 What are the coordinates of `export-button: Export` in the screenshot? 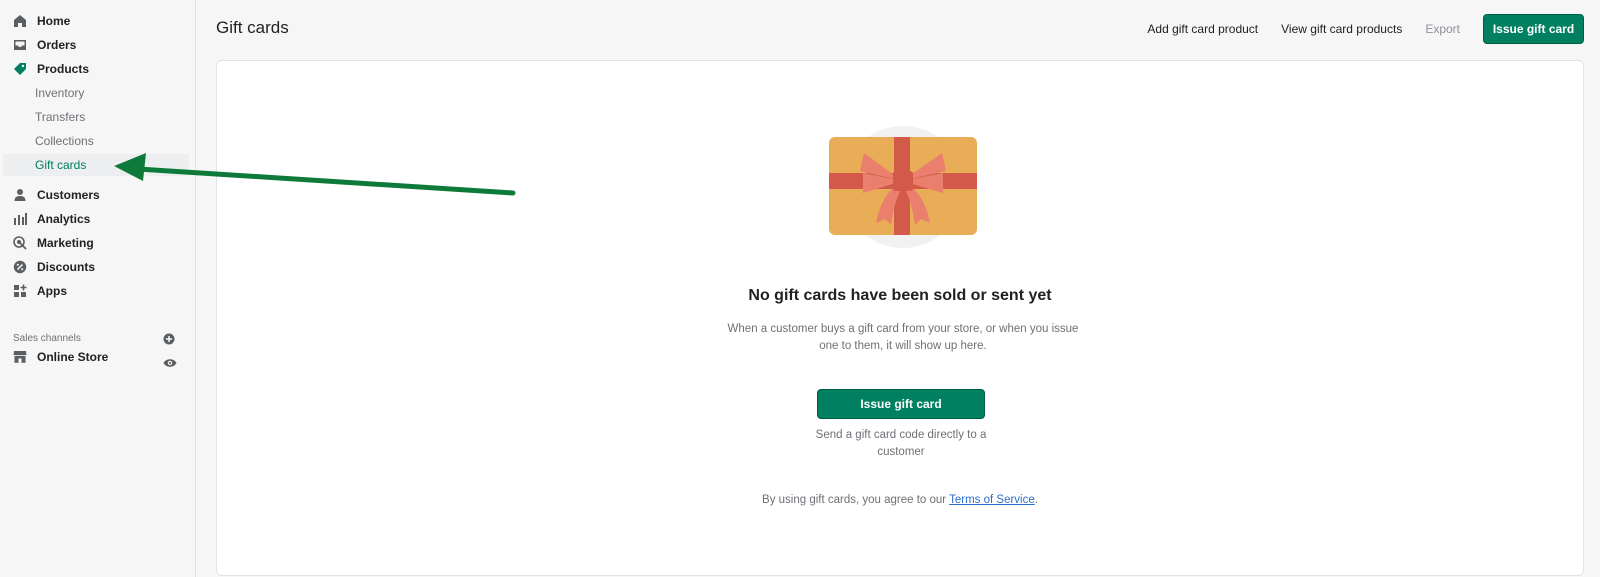 It's located at (1442, 29).